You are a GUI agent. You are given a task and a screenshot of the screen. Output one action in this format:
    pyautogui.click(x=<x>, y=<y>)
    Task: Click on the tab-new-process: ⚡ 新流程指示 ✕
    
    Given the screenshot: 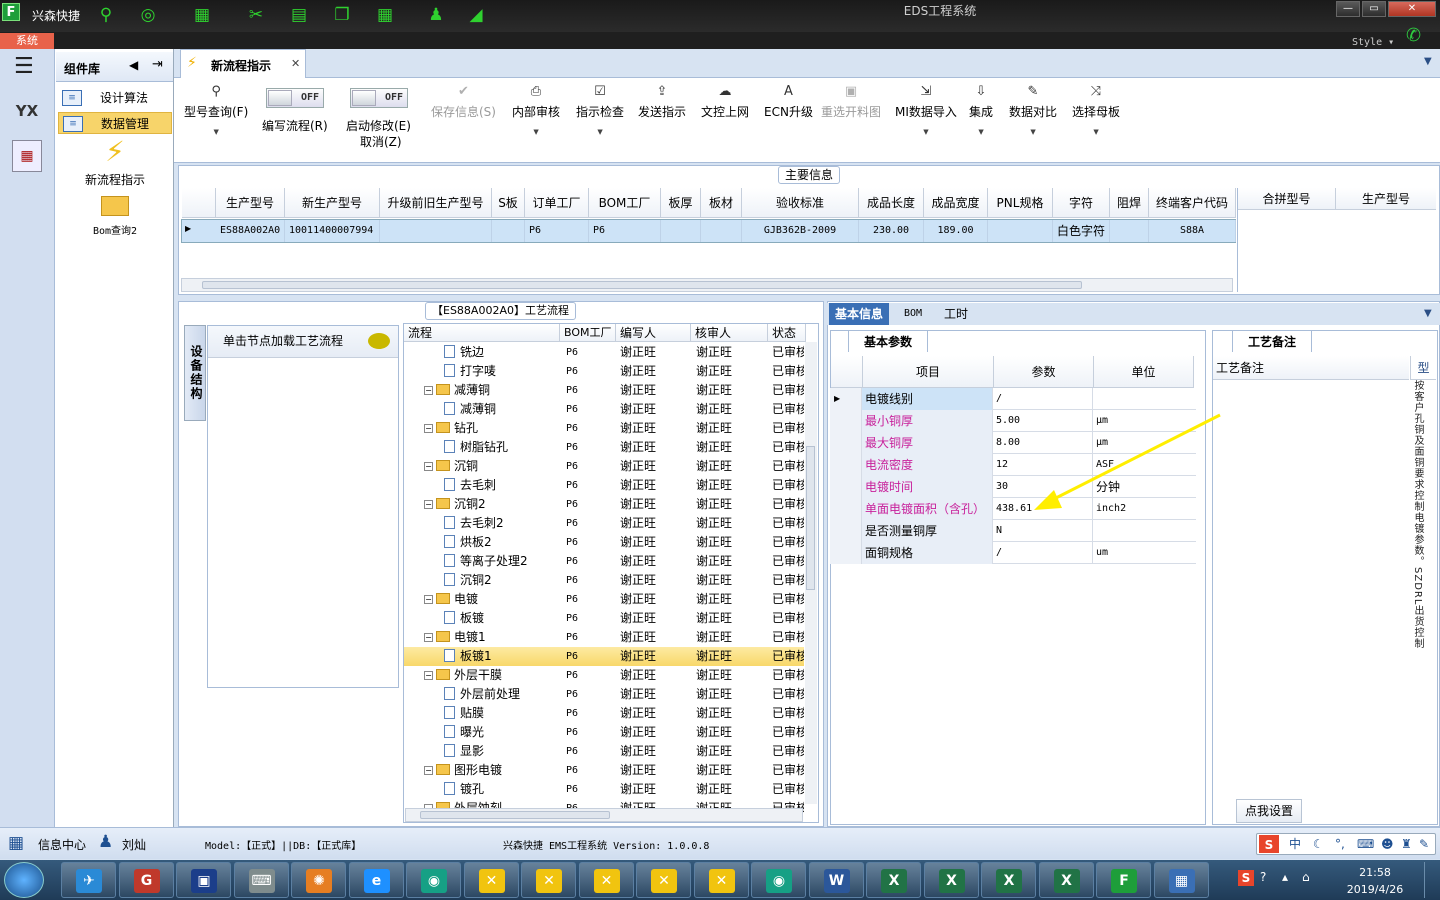 What is the action you would take?
    pyautogui.click(x=243, y=63)
    